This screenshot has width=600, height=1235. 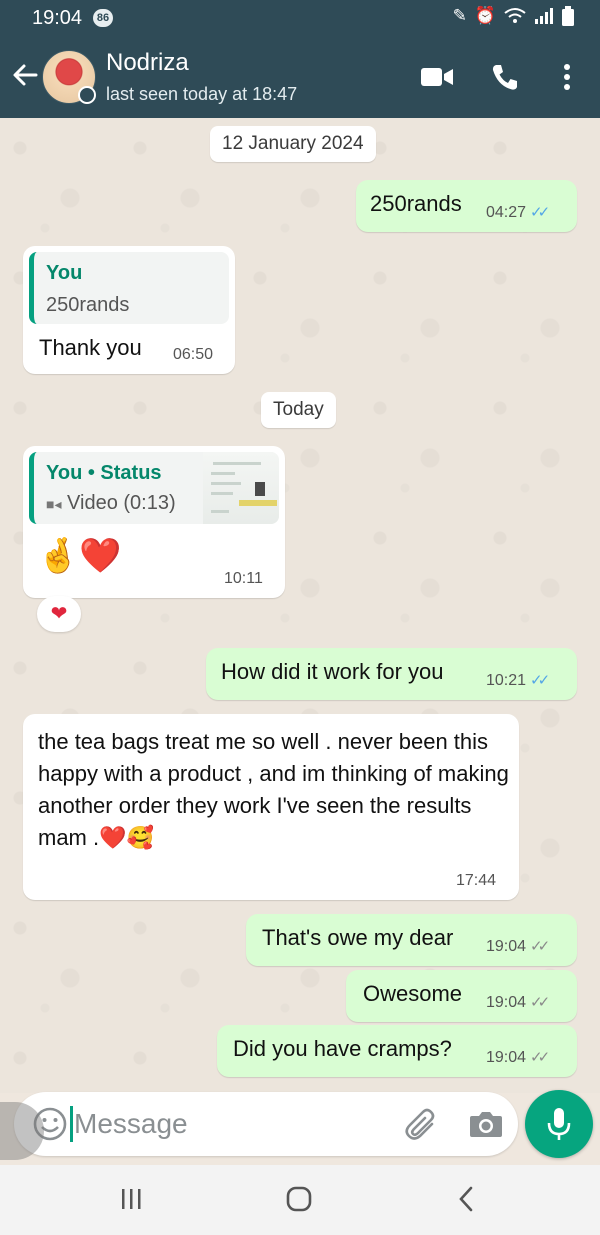 What do you see at coordinates (193, 354) in the screenshot?
I see `message-time: 06:50` at bounding box center [193, 354].